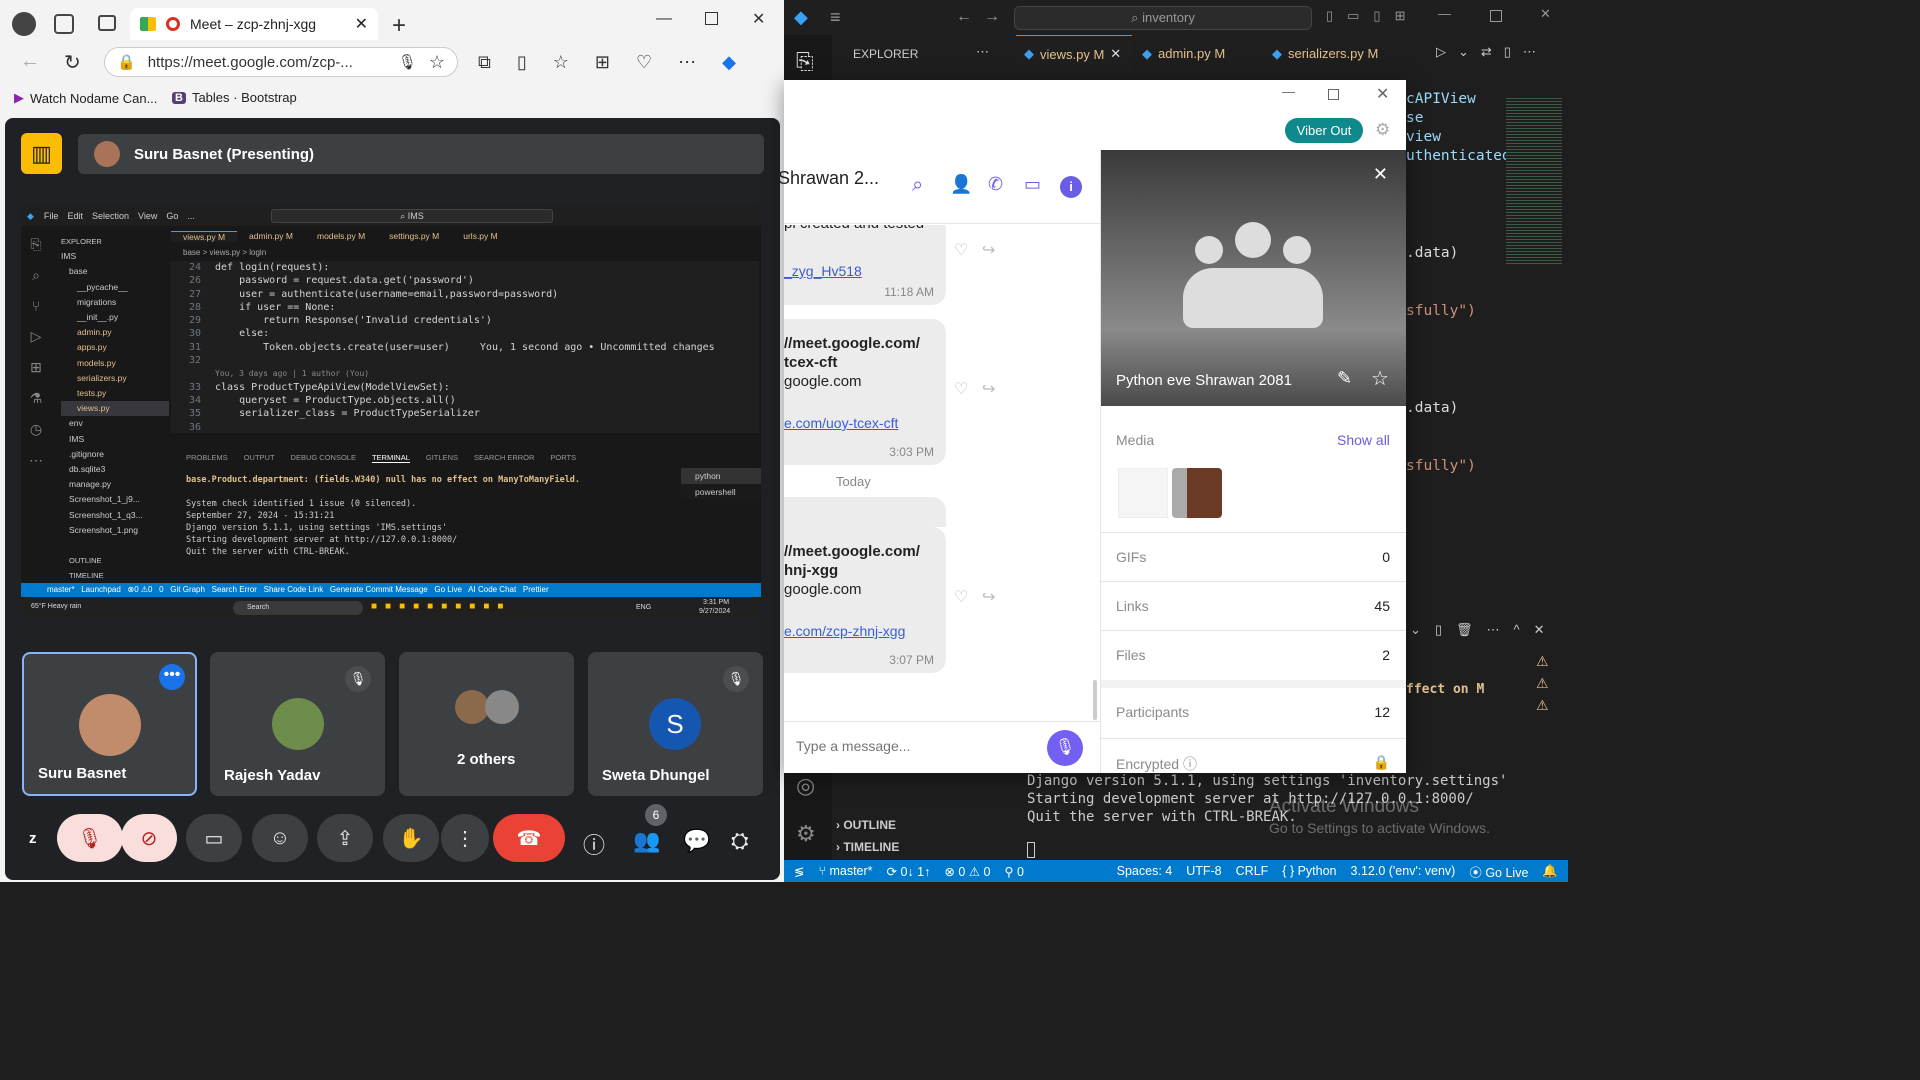  I want to click on language-mode: { } Python, so click(1309, 871).